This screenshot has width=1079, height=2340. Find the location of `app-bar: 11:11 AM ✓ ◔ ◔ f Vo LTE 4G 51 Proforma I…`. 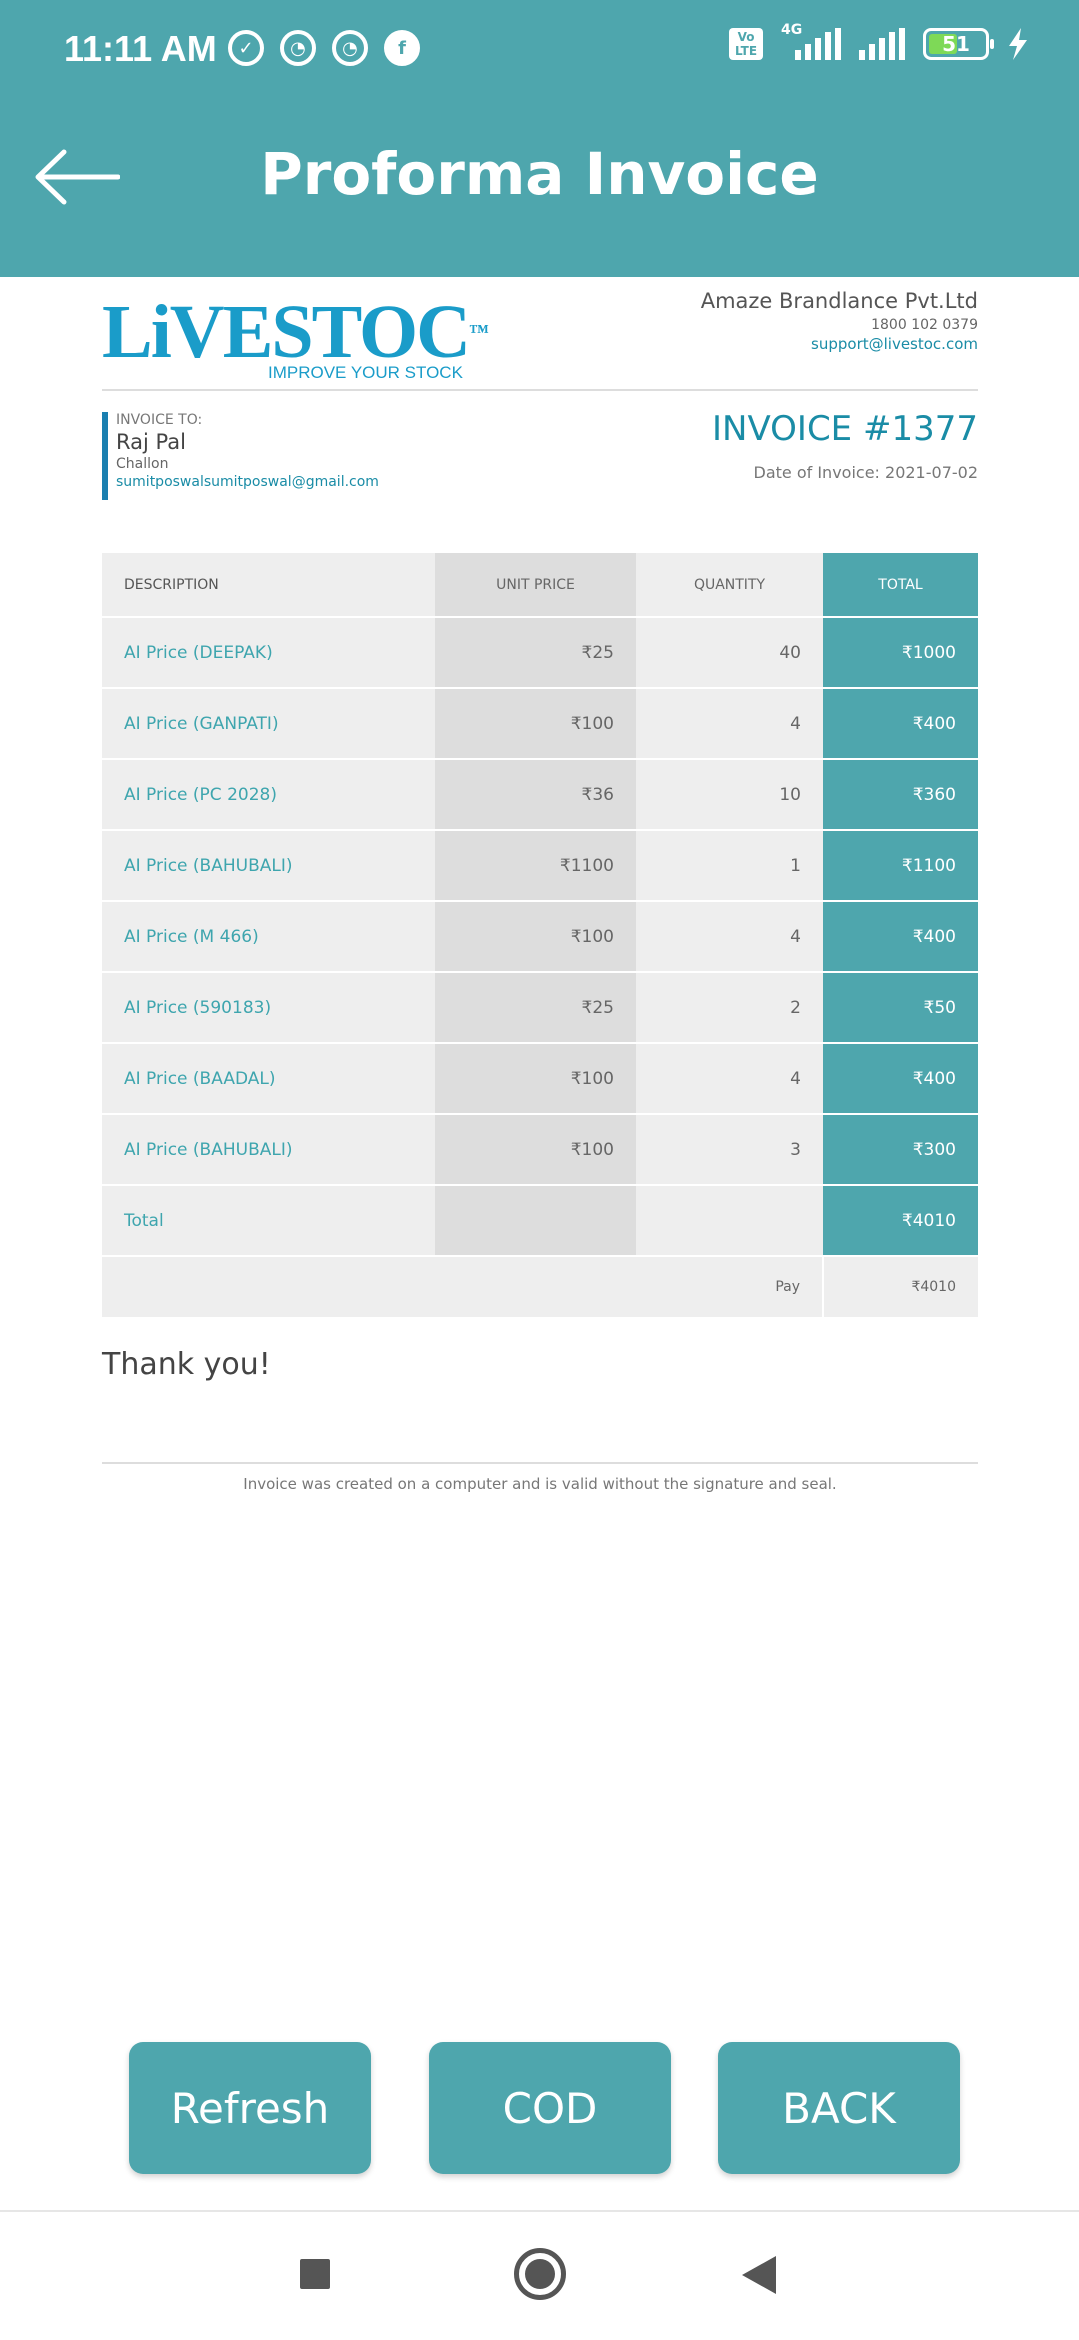

app-bar: 11:11 AM ✓ ◔ ◔ f Vo LTE 4G 51 Proforma I… is located at coordinates (539, 138).